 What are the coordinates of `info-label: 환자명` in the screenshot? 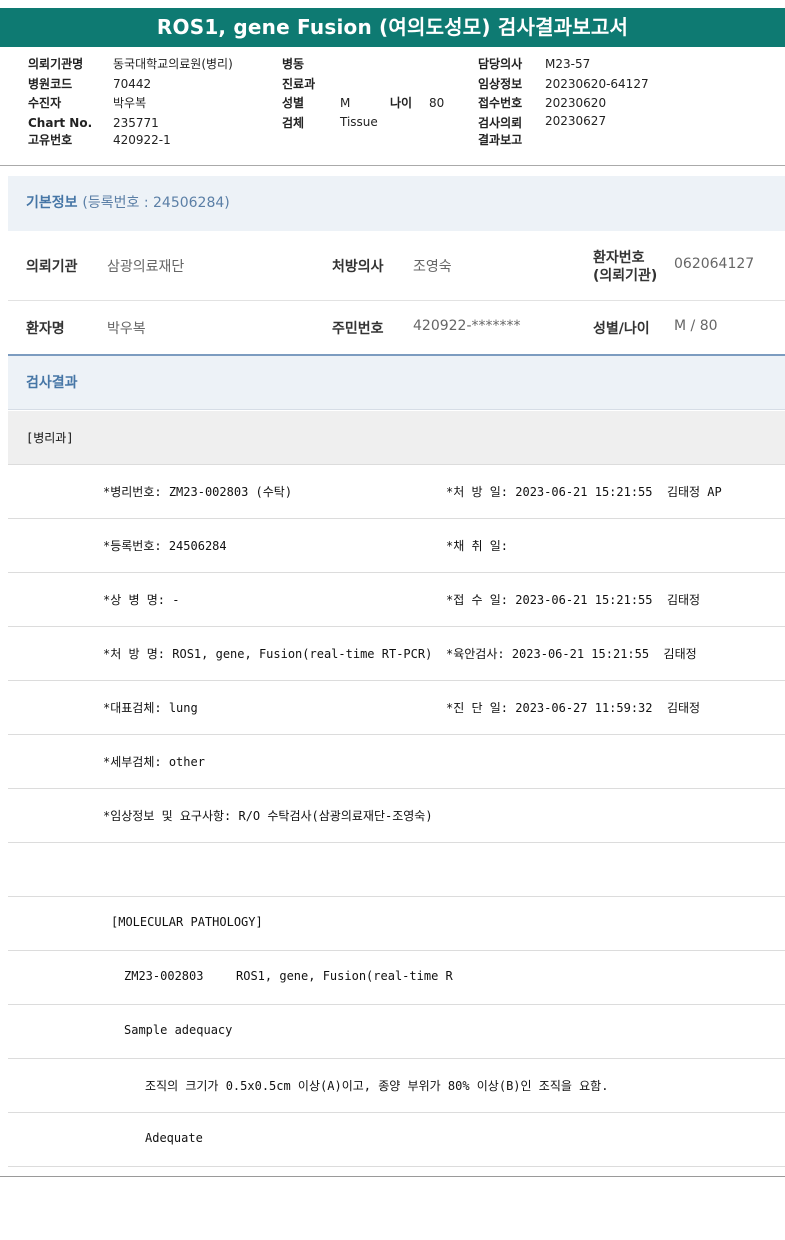 It's located at (45, 329).